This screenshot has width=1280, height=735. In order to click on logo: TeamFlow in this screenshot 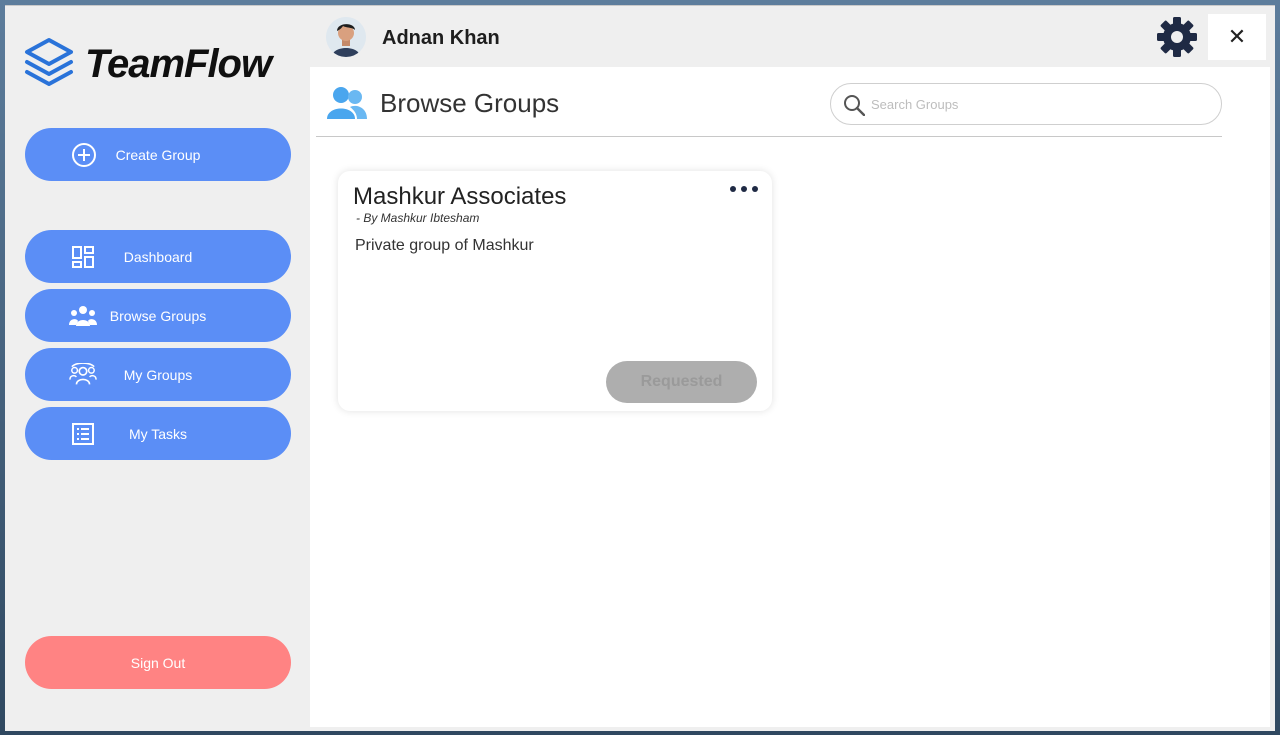, I will do `click(147, 64)`.